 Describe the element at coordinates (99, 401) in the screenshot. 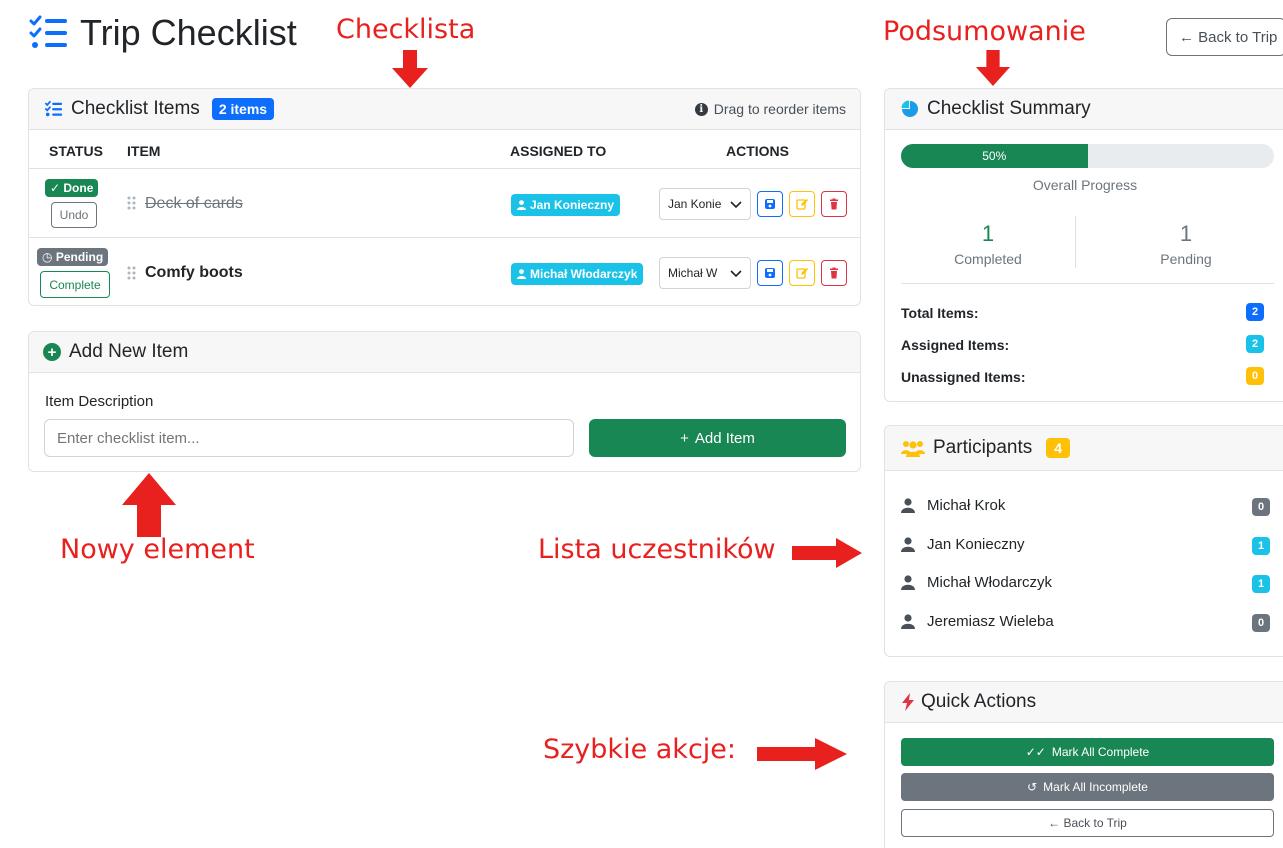

I see `item-description-label: Item Description` at that location.